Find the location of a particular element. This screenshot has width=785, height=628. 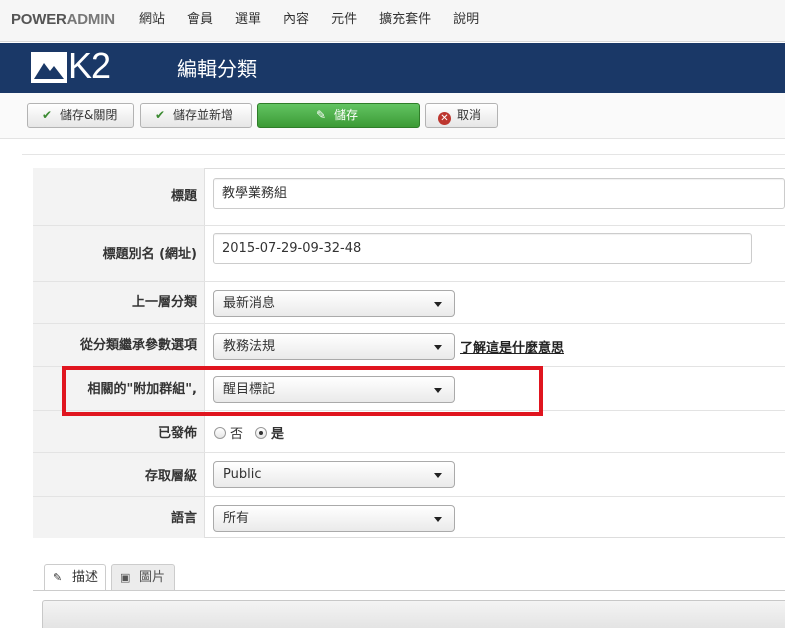

logo-text: K2 is located at coordinates (89, 65).